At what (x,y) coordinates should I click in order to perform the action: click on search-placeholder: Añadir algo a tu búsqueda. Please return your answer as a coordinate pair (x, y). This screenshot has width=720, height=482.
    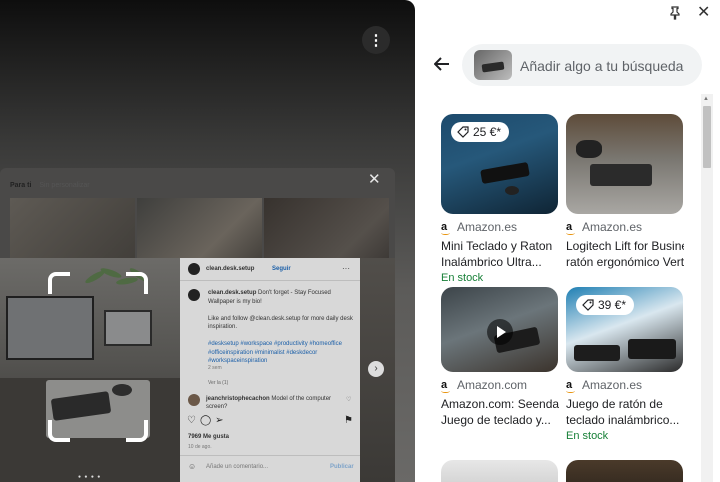
    Looking at the image, I should click on (602, 66).